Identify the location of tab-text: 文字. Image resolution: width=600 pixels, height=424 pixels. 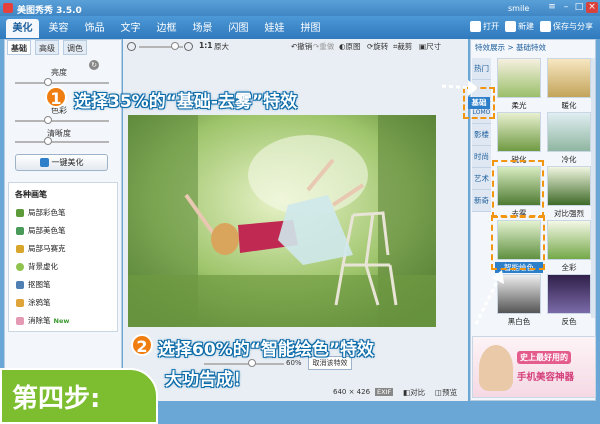
(130, 28).